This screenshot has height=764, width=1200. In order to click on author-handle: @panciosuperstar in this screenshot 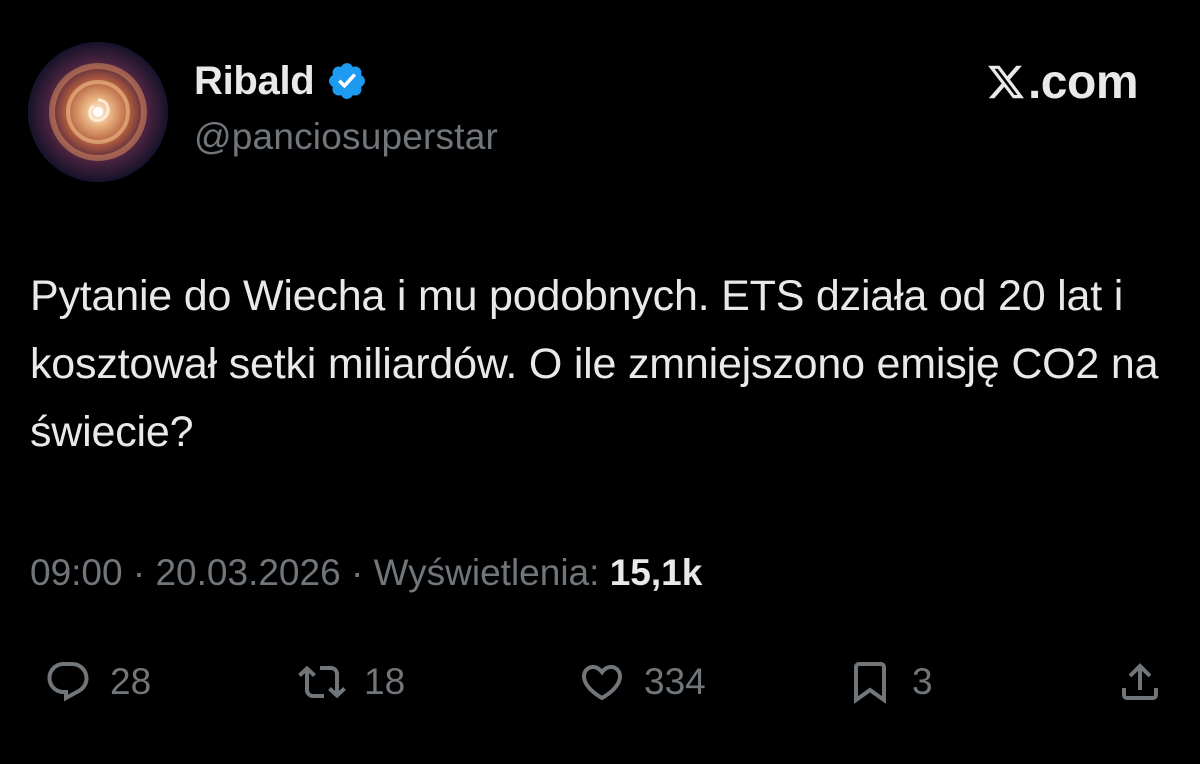, I will do `click(346, 137)`.